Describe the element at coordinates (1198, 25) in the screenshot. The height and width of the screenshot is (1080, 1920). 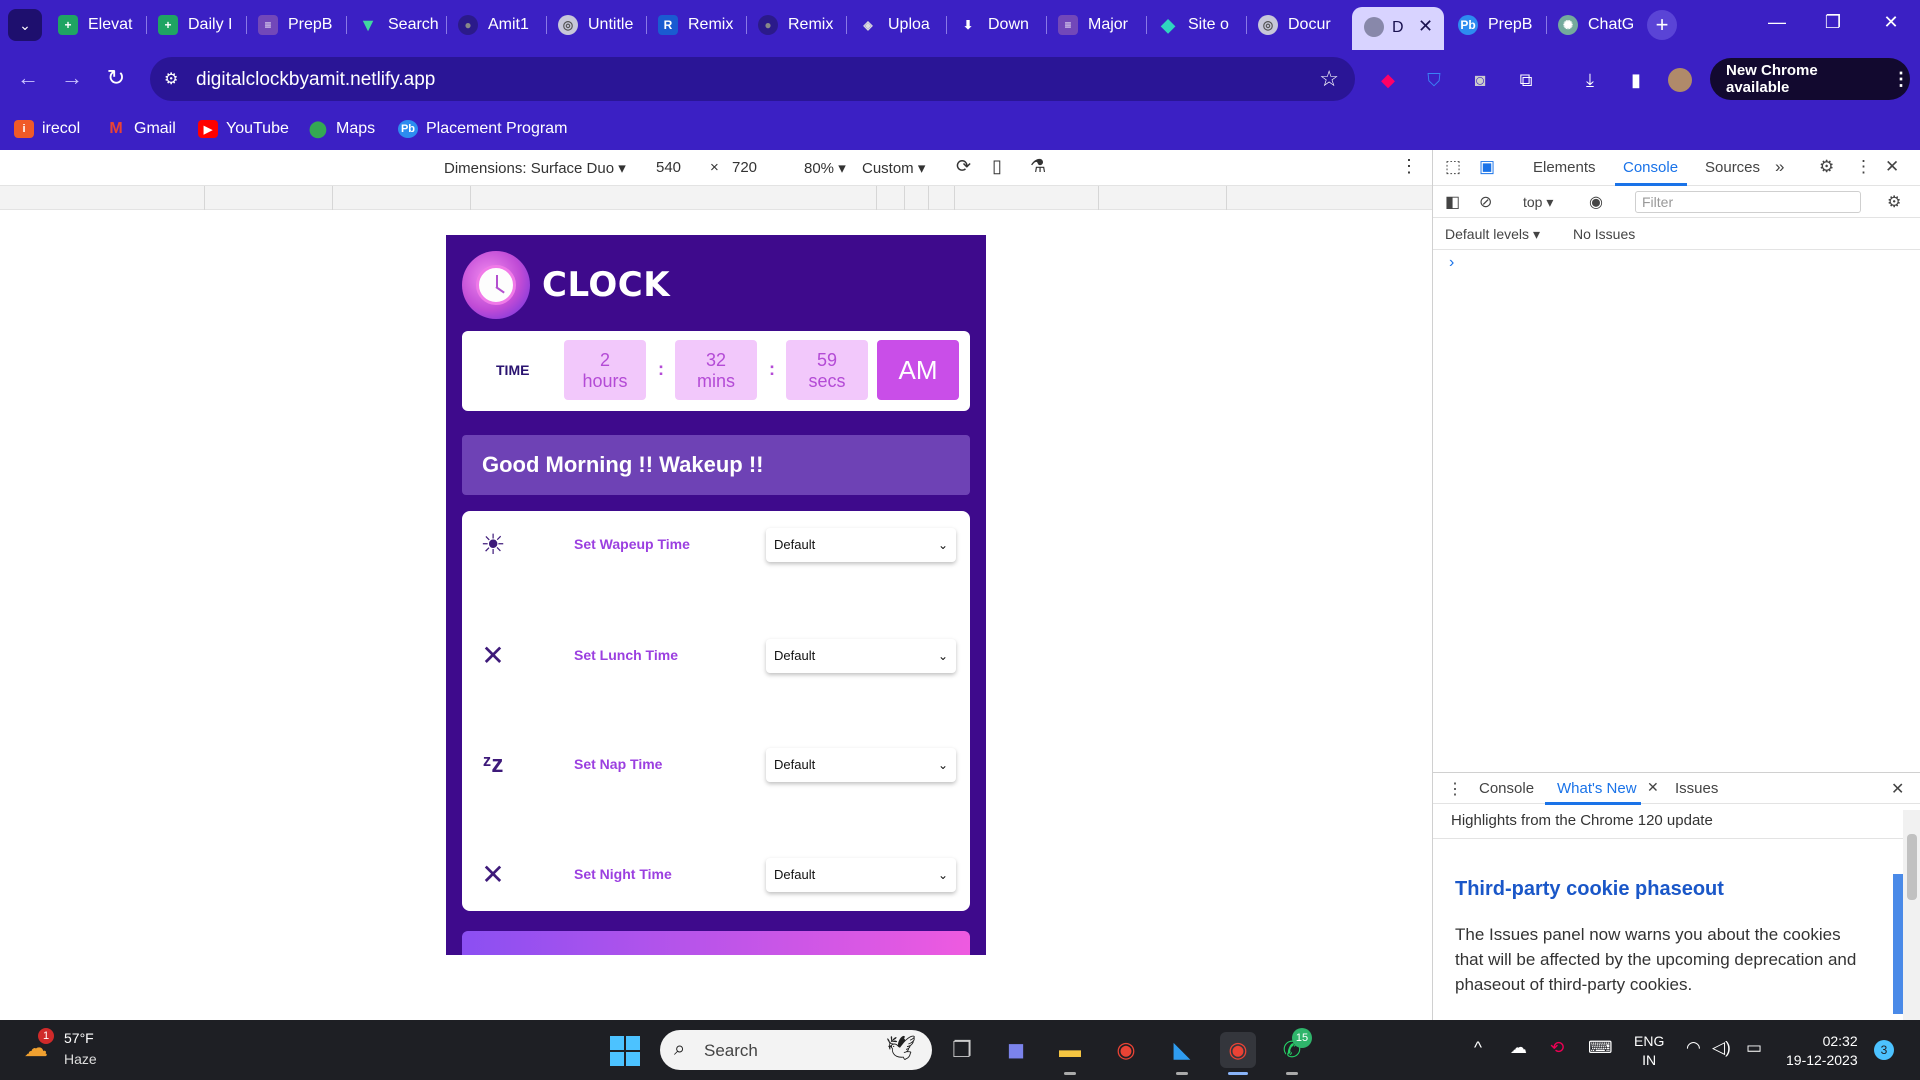
I see `tab-site: ◆ Site o` at that location.